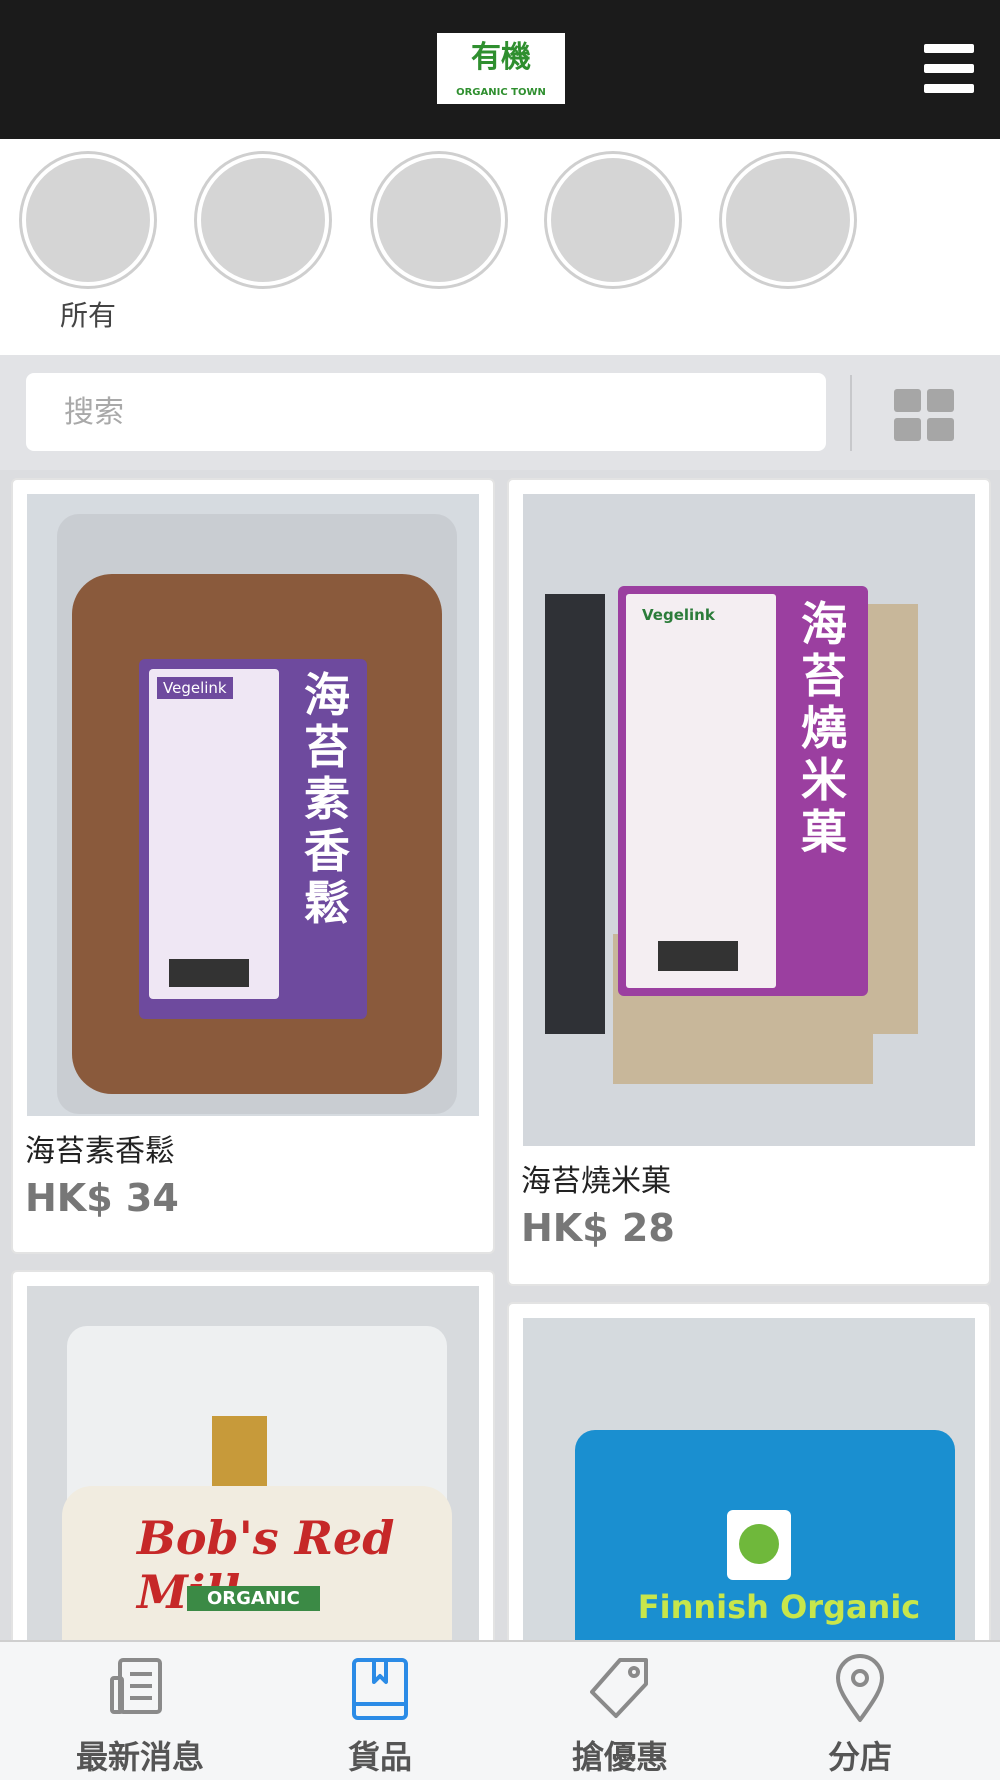 This screenshot has width=1000, height=1780. I want to click on nav-label: 貨品, so click(379, 1757).